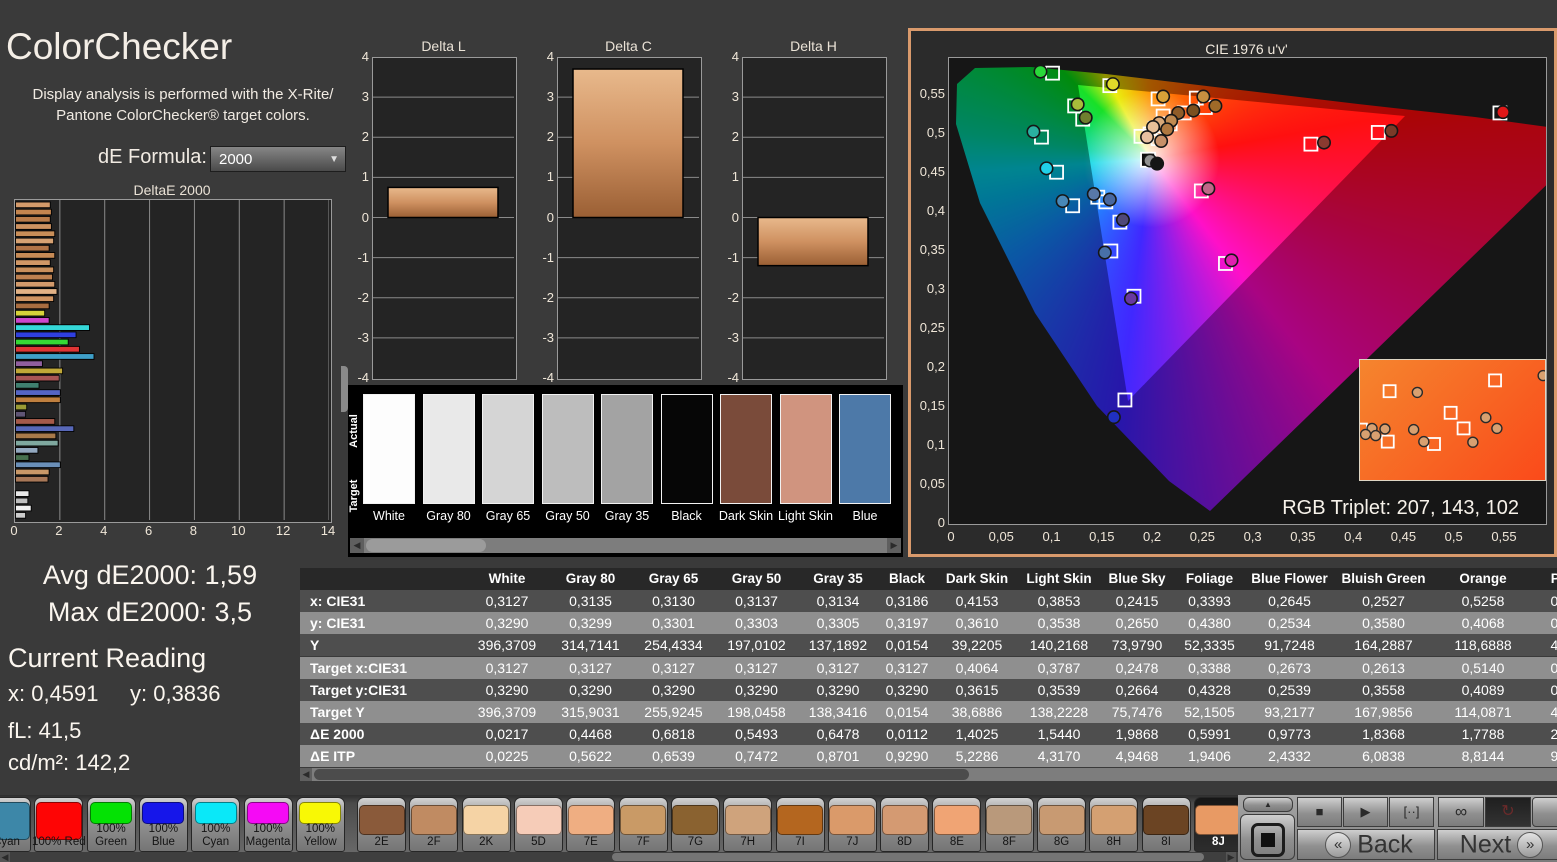 This screenshot has height=862, width=1557. I want to click on patch-button-8e: 8E, so click(957, 824).